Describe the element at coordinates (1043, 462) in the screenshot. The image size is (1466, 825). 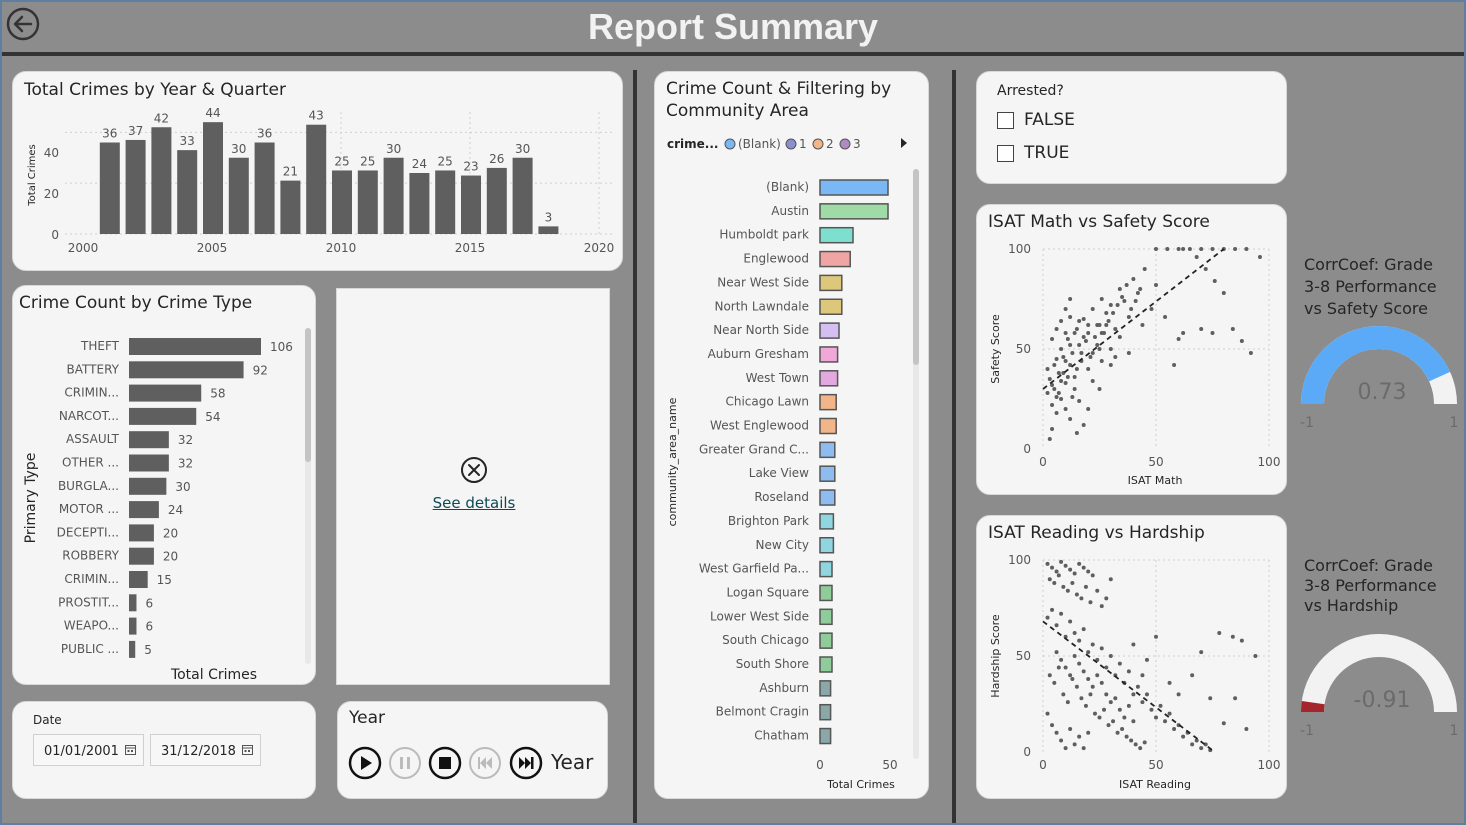
I see `x-tick: 0` at that location.